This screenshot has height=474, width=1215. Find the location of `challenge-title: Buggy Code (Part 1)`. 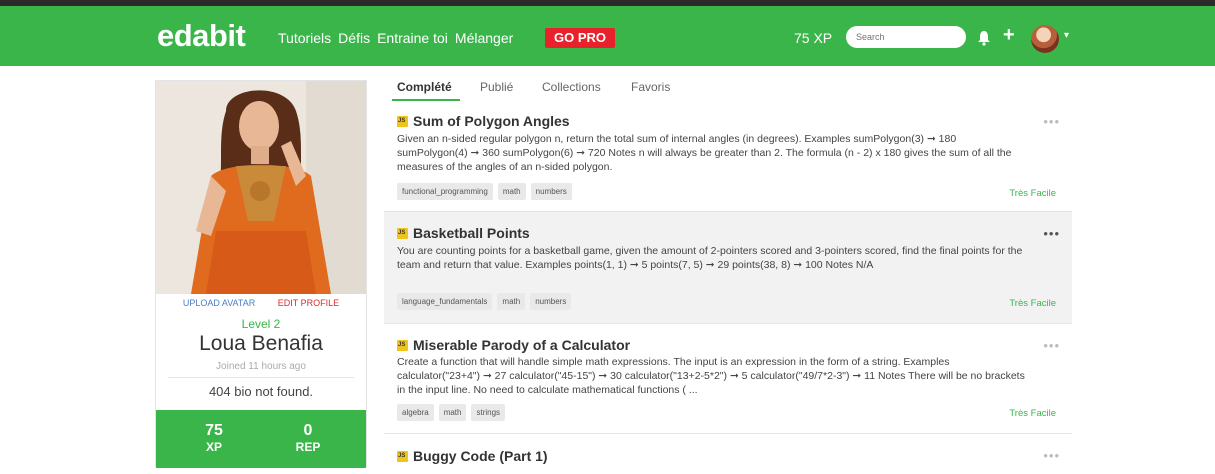

challenge-title: Buggy Code (Part 1) is located at coordinates (480, 456).